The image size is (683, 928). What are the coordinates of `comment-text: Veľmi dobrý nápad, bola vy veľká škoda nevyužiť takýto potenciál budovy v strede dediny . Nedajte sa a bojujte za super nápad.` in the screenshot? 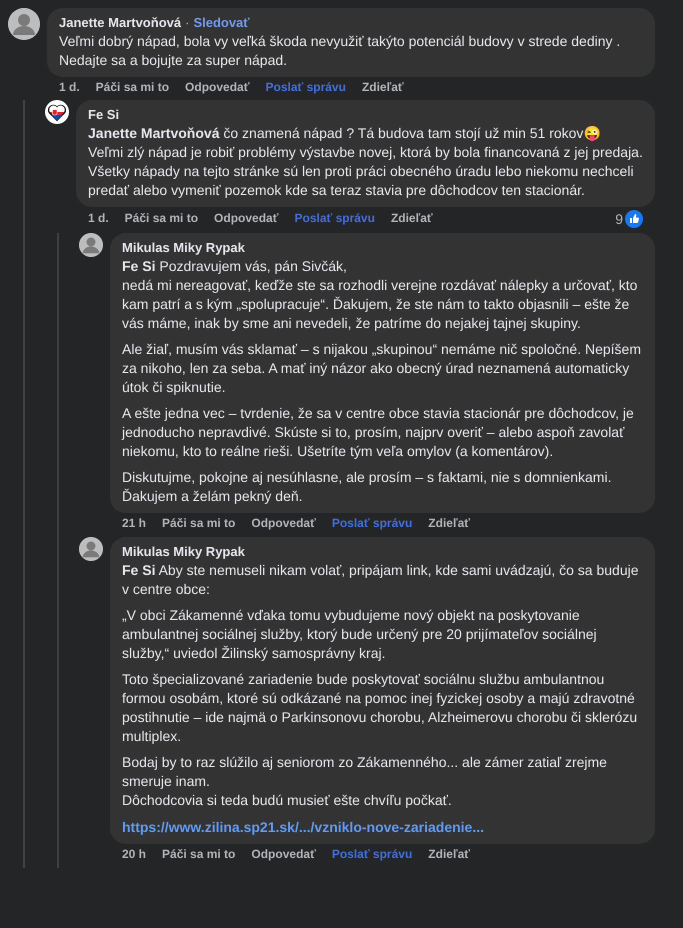 It's located at (340, 51).